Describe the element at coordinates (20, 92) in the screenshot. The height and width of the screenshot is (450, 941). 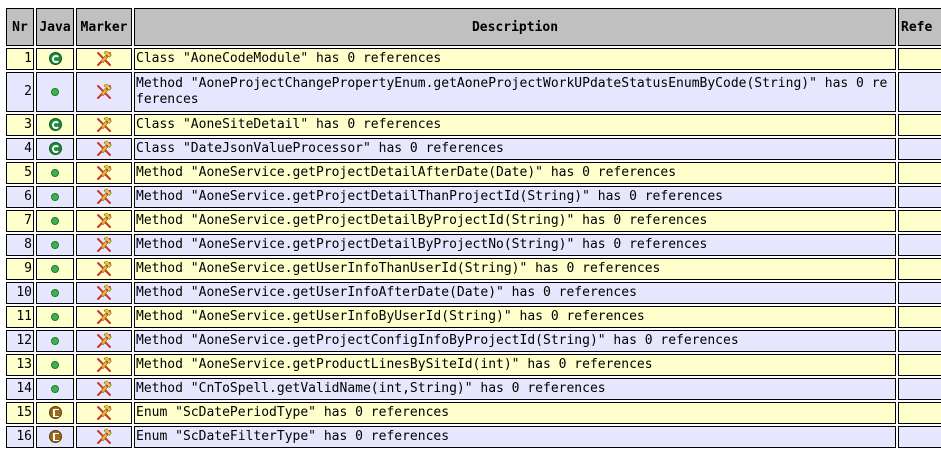
I see `row-number: 2` at that location.